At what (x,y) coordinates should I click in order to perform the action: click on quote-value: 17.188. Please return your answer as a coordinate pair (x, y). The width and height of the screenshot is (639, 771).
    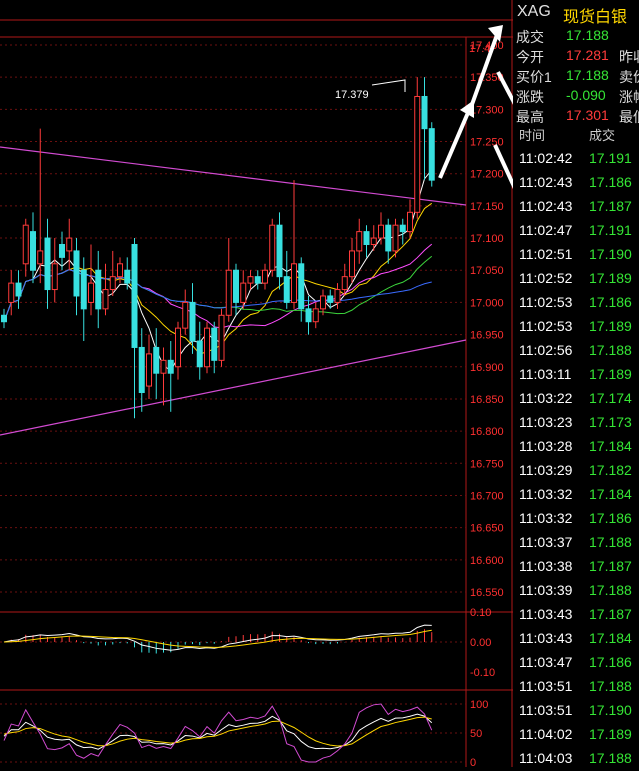
    Looking at the image, I should click on (587, 35).